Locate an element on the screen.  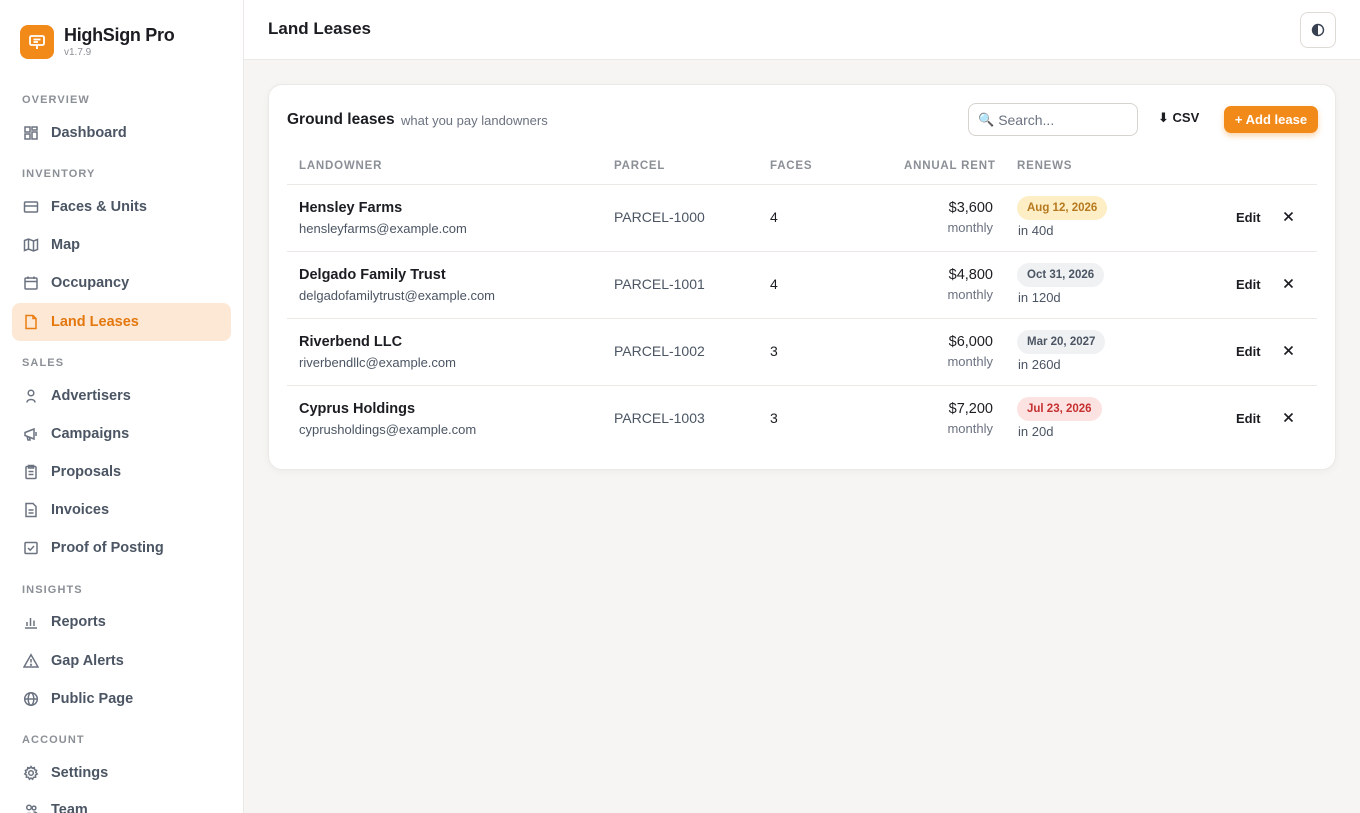
landowner-name: Riverbend LLC is located at coordinates (351, 342).